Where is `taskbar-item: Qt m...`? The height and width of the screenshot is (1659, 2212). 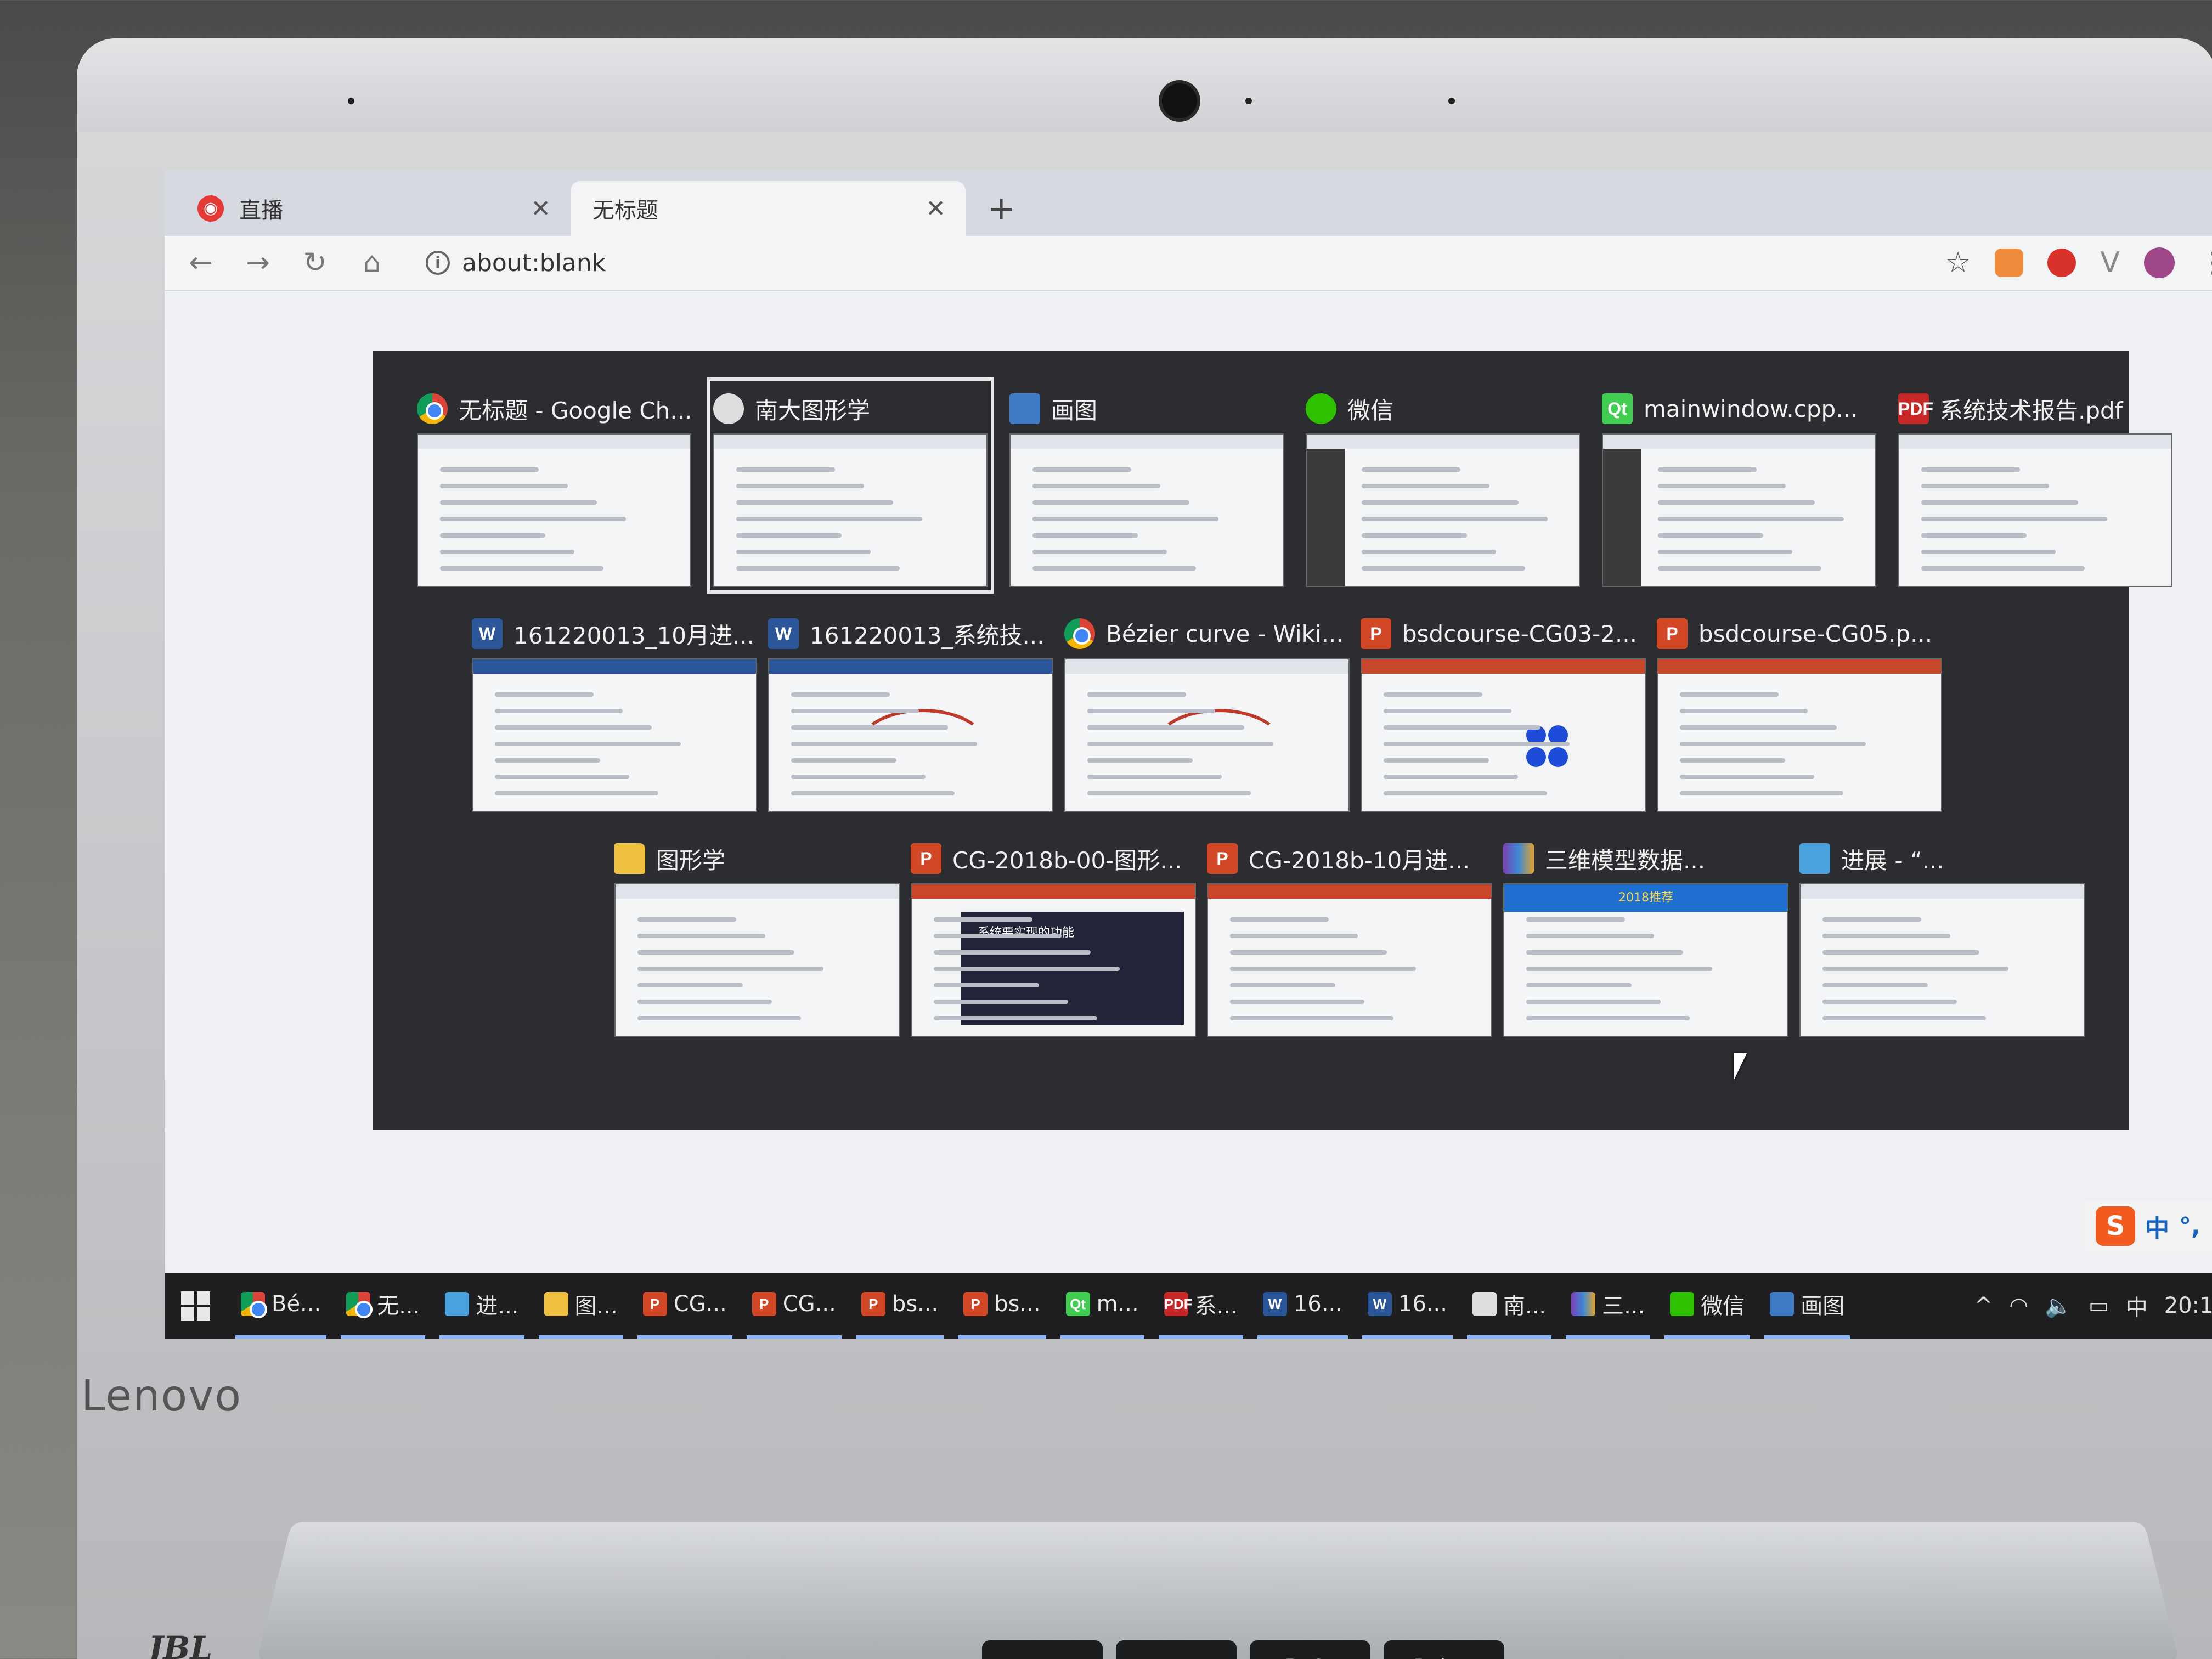
taskbar-item: Qt m... is located at coordinates (1102, 1306).